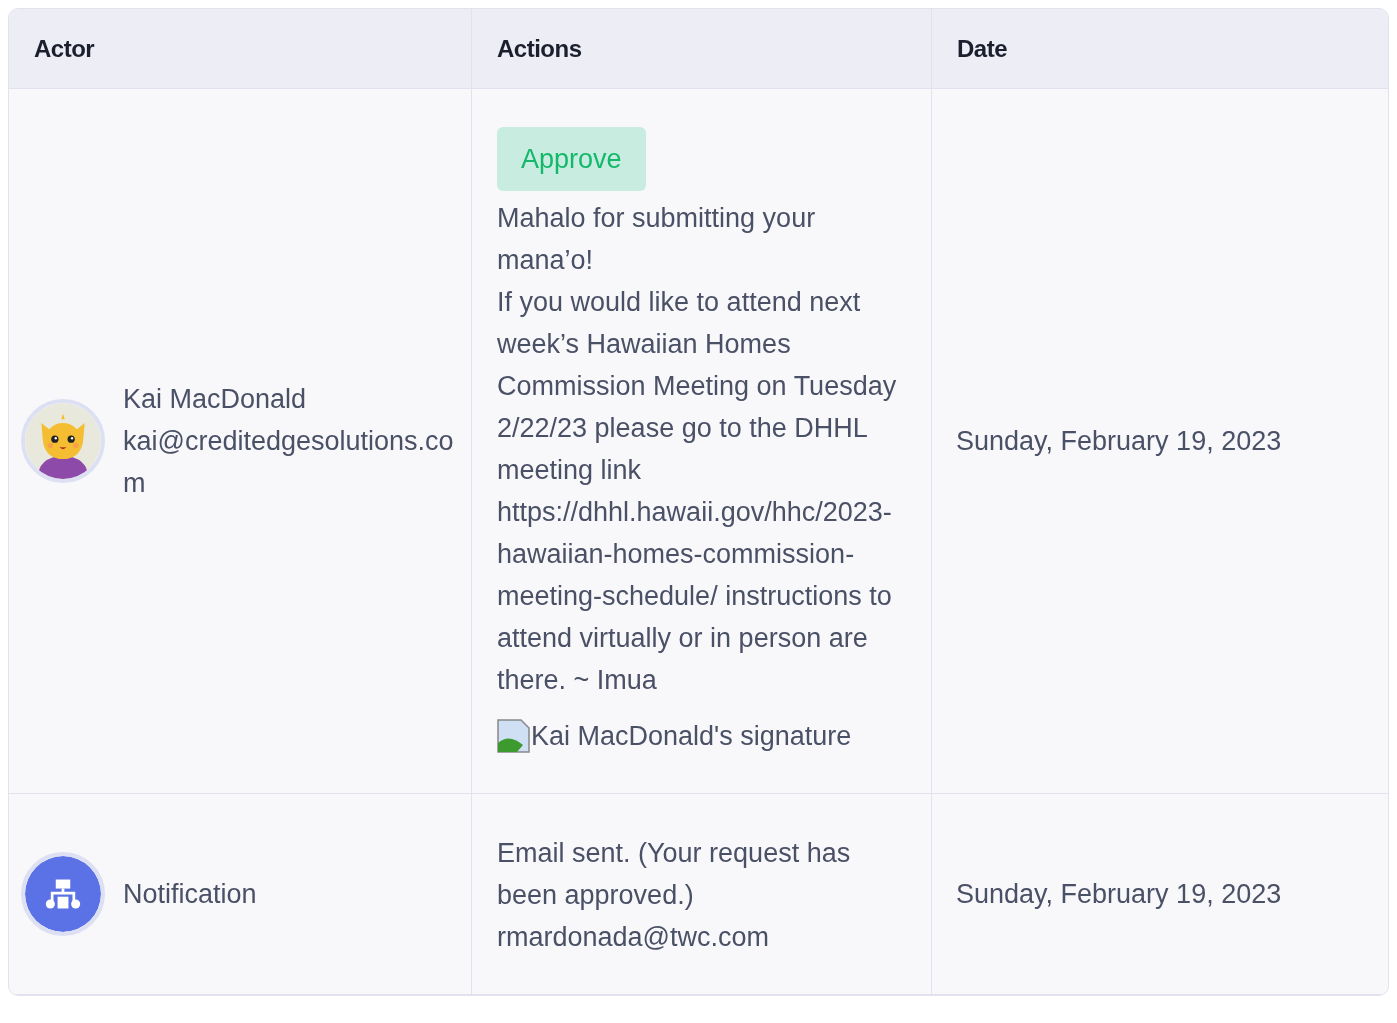 The image size is (1397, 1023). What do you see at coordinates (701, 49) in the screenshot?
I see `column-header: Actions` at bounding box center [701, 49].